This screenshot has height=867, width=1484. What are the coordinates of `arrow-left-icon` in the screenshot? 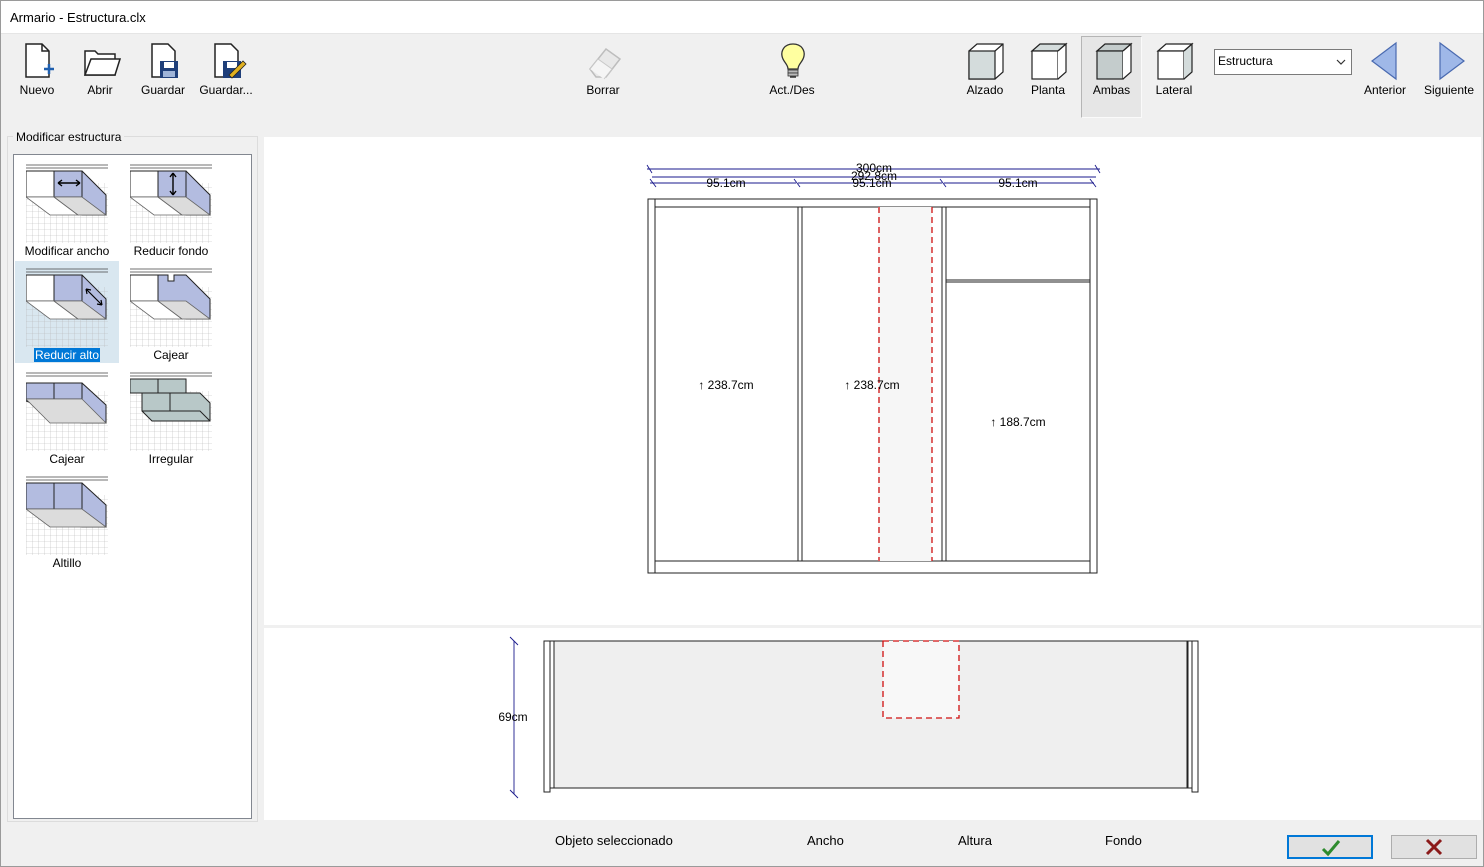 It's located at (1384, 61).